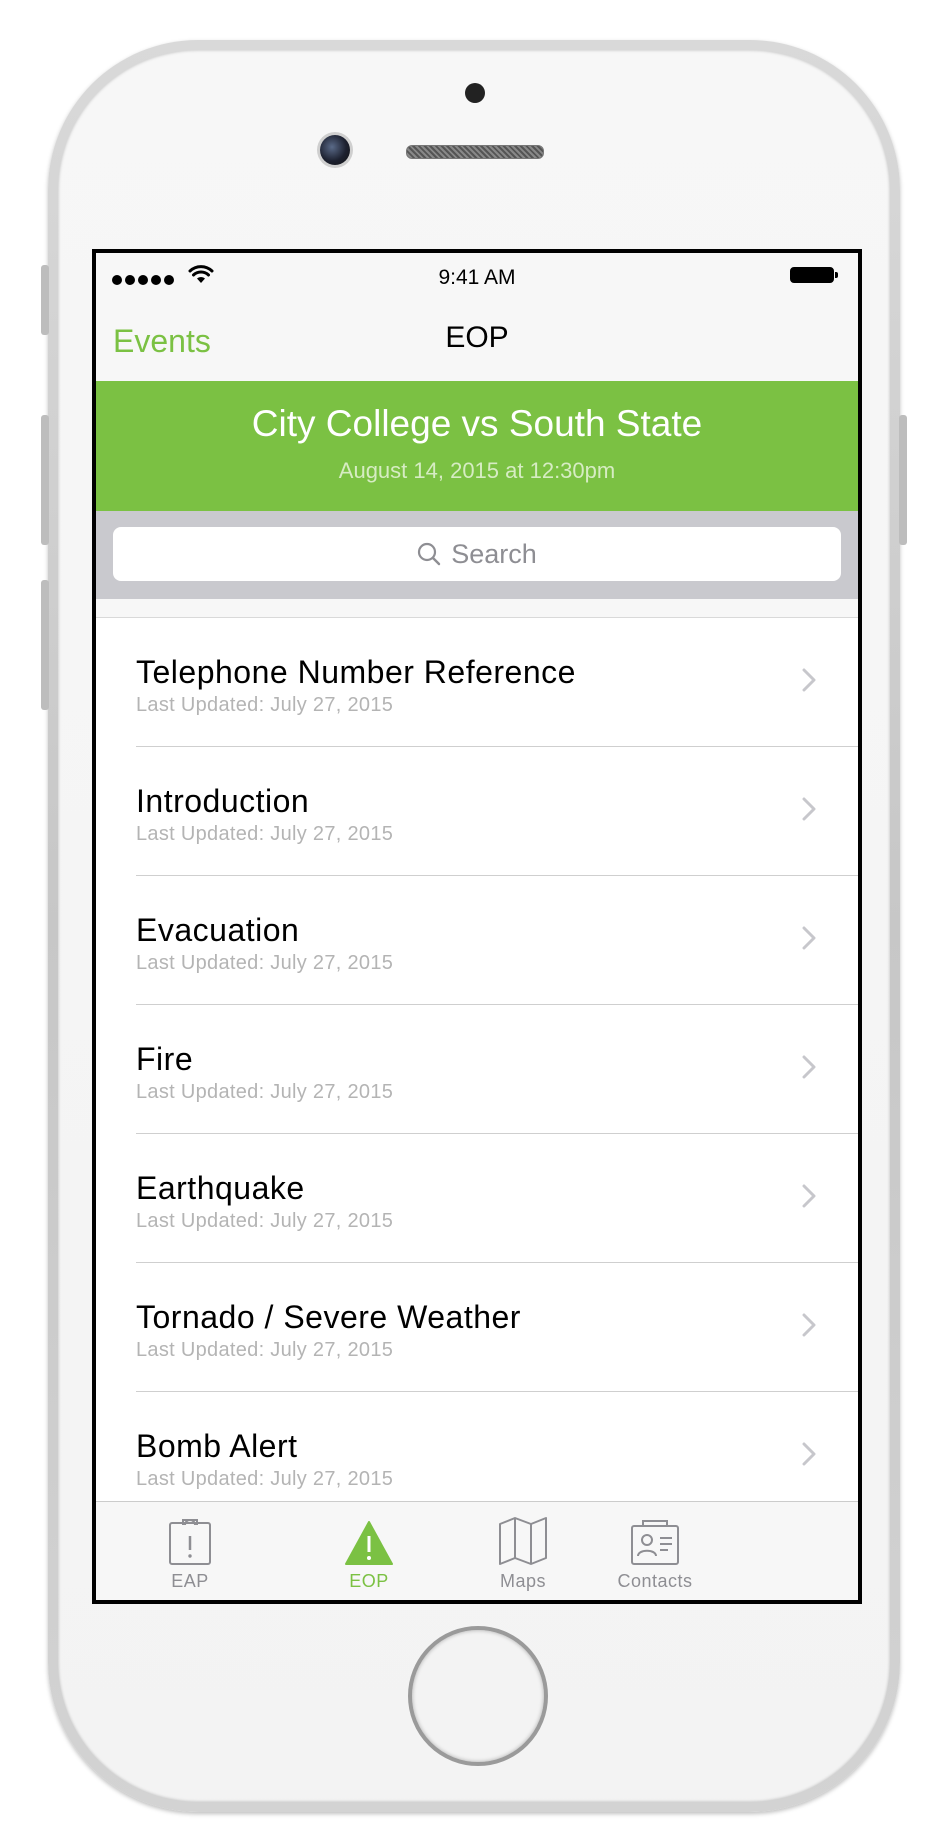 Image resolution: width=948 pixels, height=1848 pixels. What do you see at coordinates (190, 1542) in the screenshot?
I see `clipboard-alert-icon` at bounding box center [190, 1542].